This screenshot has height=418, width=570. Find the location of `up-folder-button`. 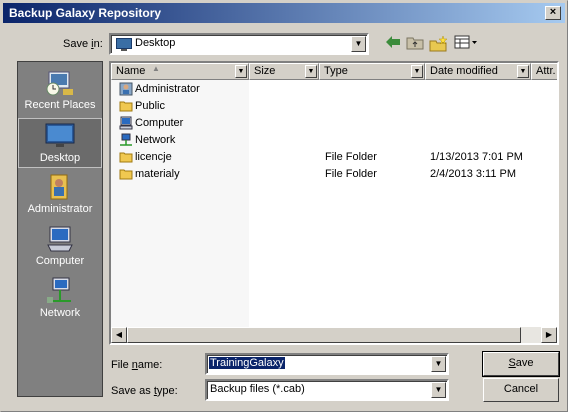

up-folder-button is located at coordinates (415, 44).